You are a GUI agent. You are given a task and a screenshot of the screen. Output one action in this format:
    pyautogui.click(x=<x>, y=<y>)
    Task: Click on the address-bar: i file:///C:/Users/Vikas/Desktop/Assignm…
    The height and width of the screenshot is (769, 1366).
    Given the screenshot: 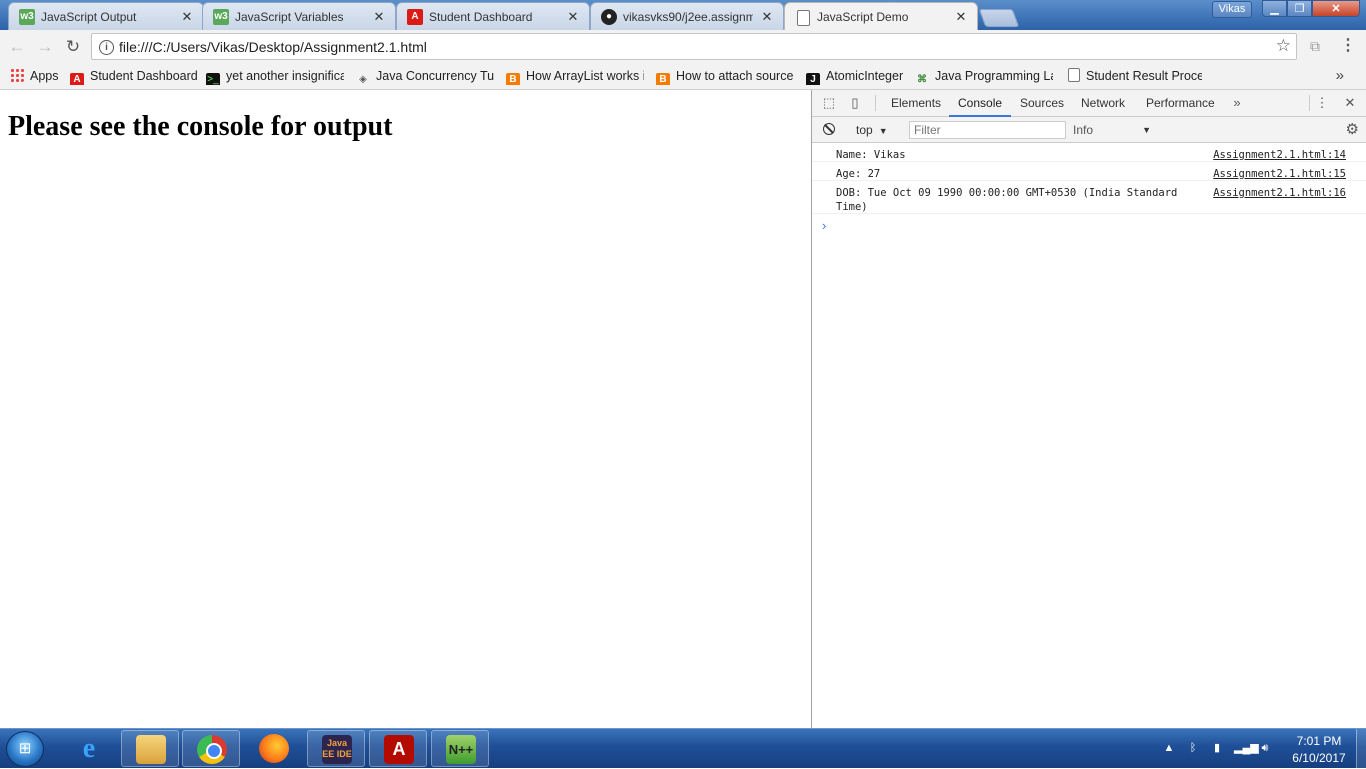 What is the action you would take?
    pyautogui.click(x=694, y=46)
    